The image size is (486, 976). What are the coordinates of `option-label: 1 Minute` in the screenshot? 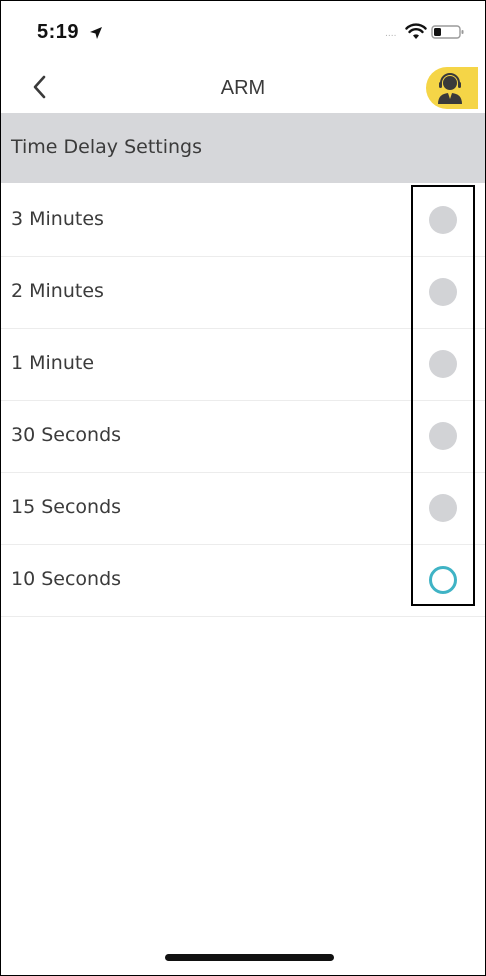 It's located at (53, 363).